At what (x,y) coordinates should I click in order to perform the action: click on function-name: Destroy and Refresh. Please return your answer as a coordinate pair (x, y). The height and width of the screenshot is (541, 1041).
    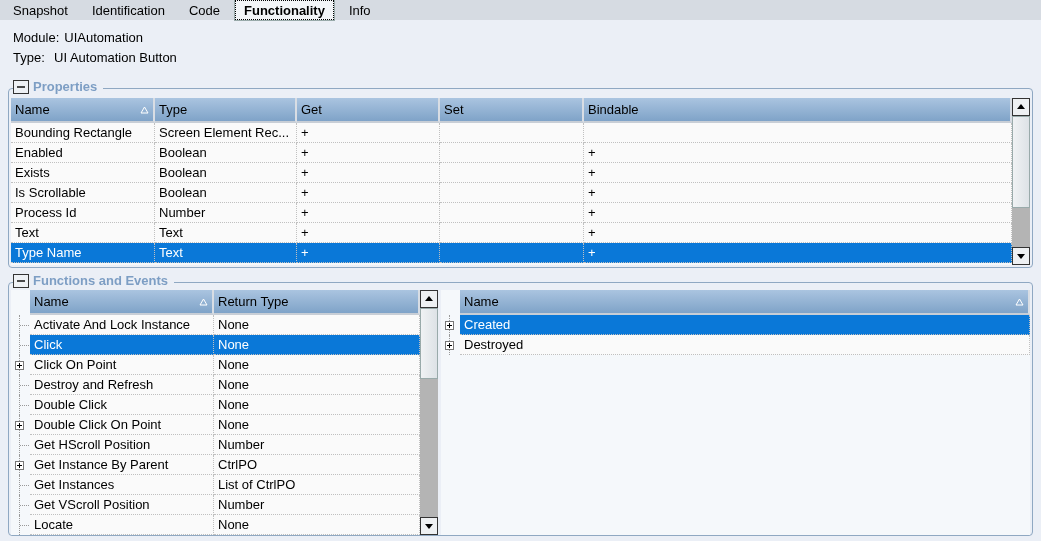
    Looking at the image, I should click on (94, 384).